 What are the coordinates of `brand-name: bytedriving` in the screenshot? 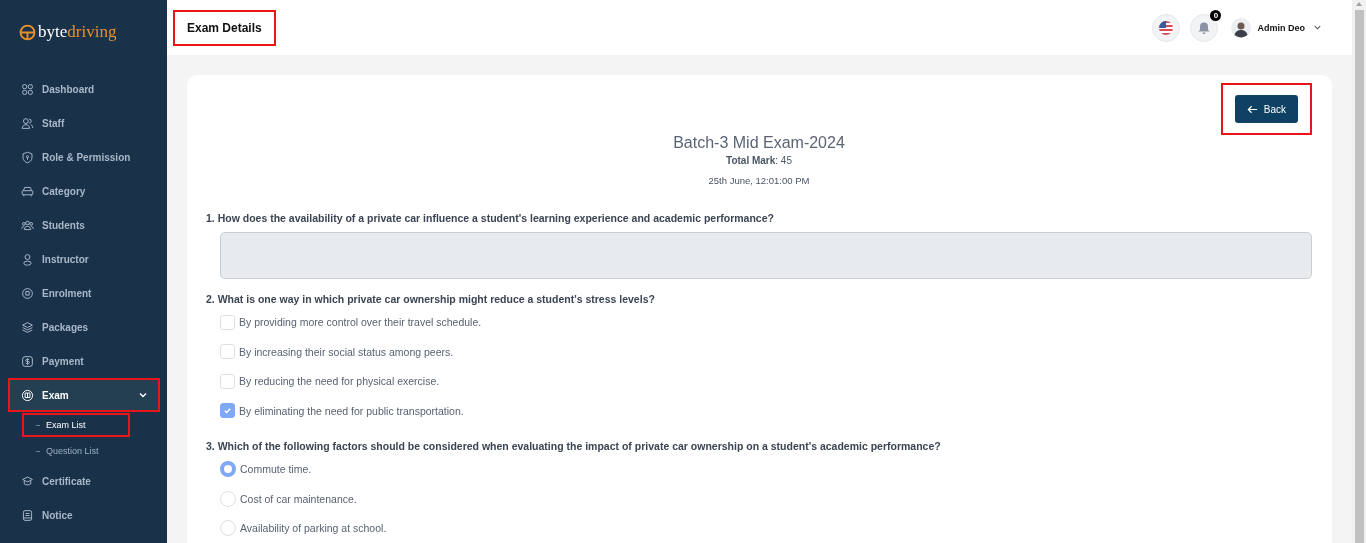 It's located at (77, 32).